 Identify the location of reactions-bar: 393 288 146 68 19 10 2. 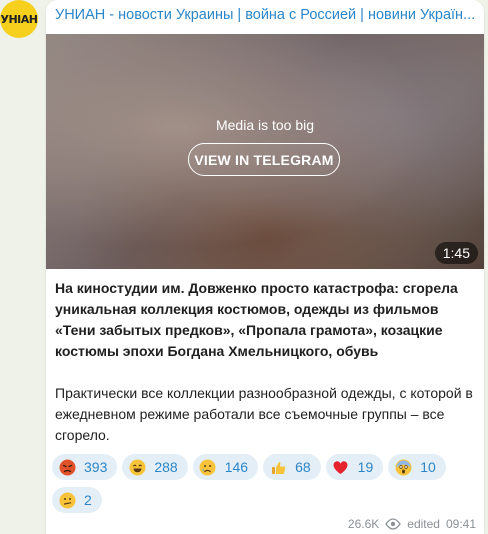
(265, 483).